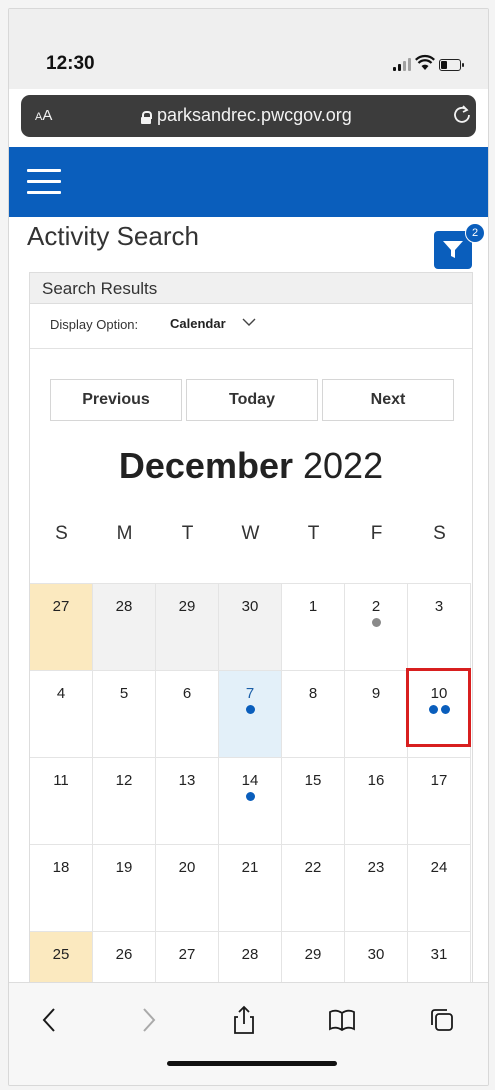  I want to click on day-number: 12, so click(124, 780).